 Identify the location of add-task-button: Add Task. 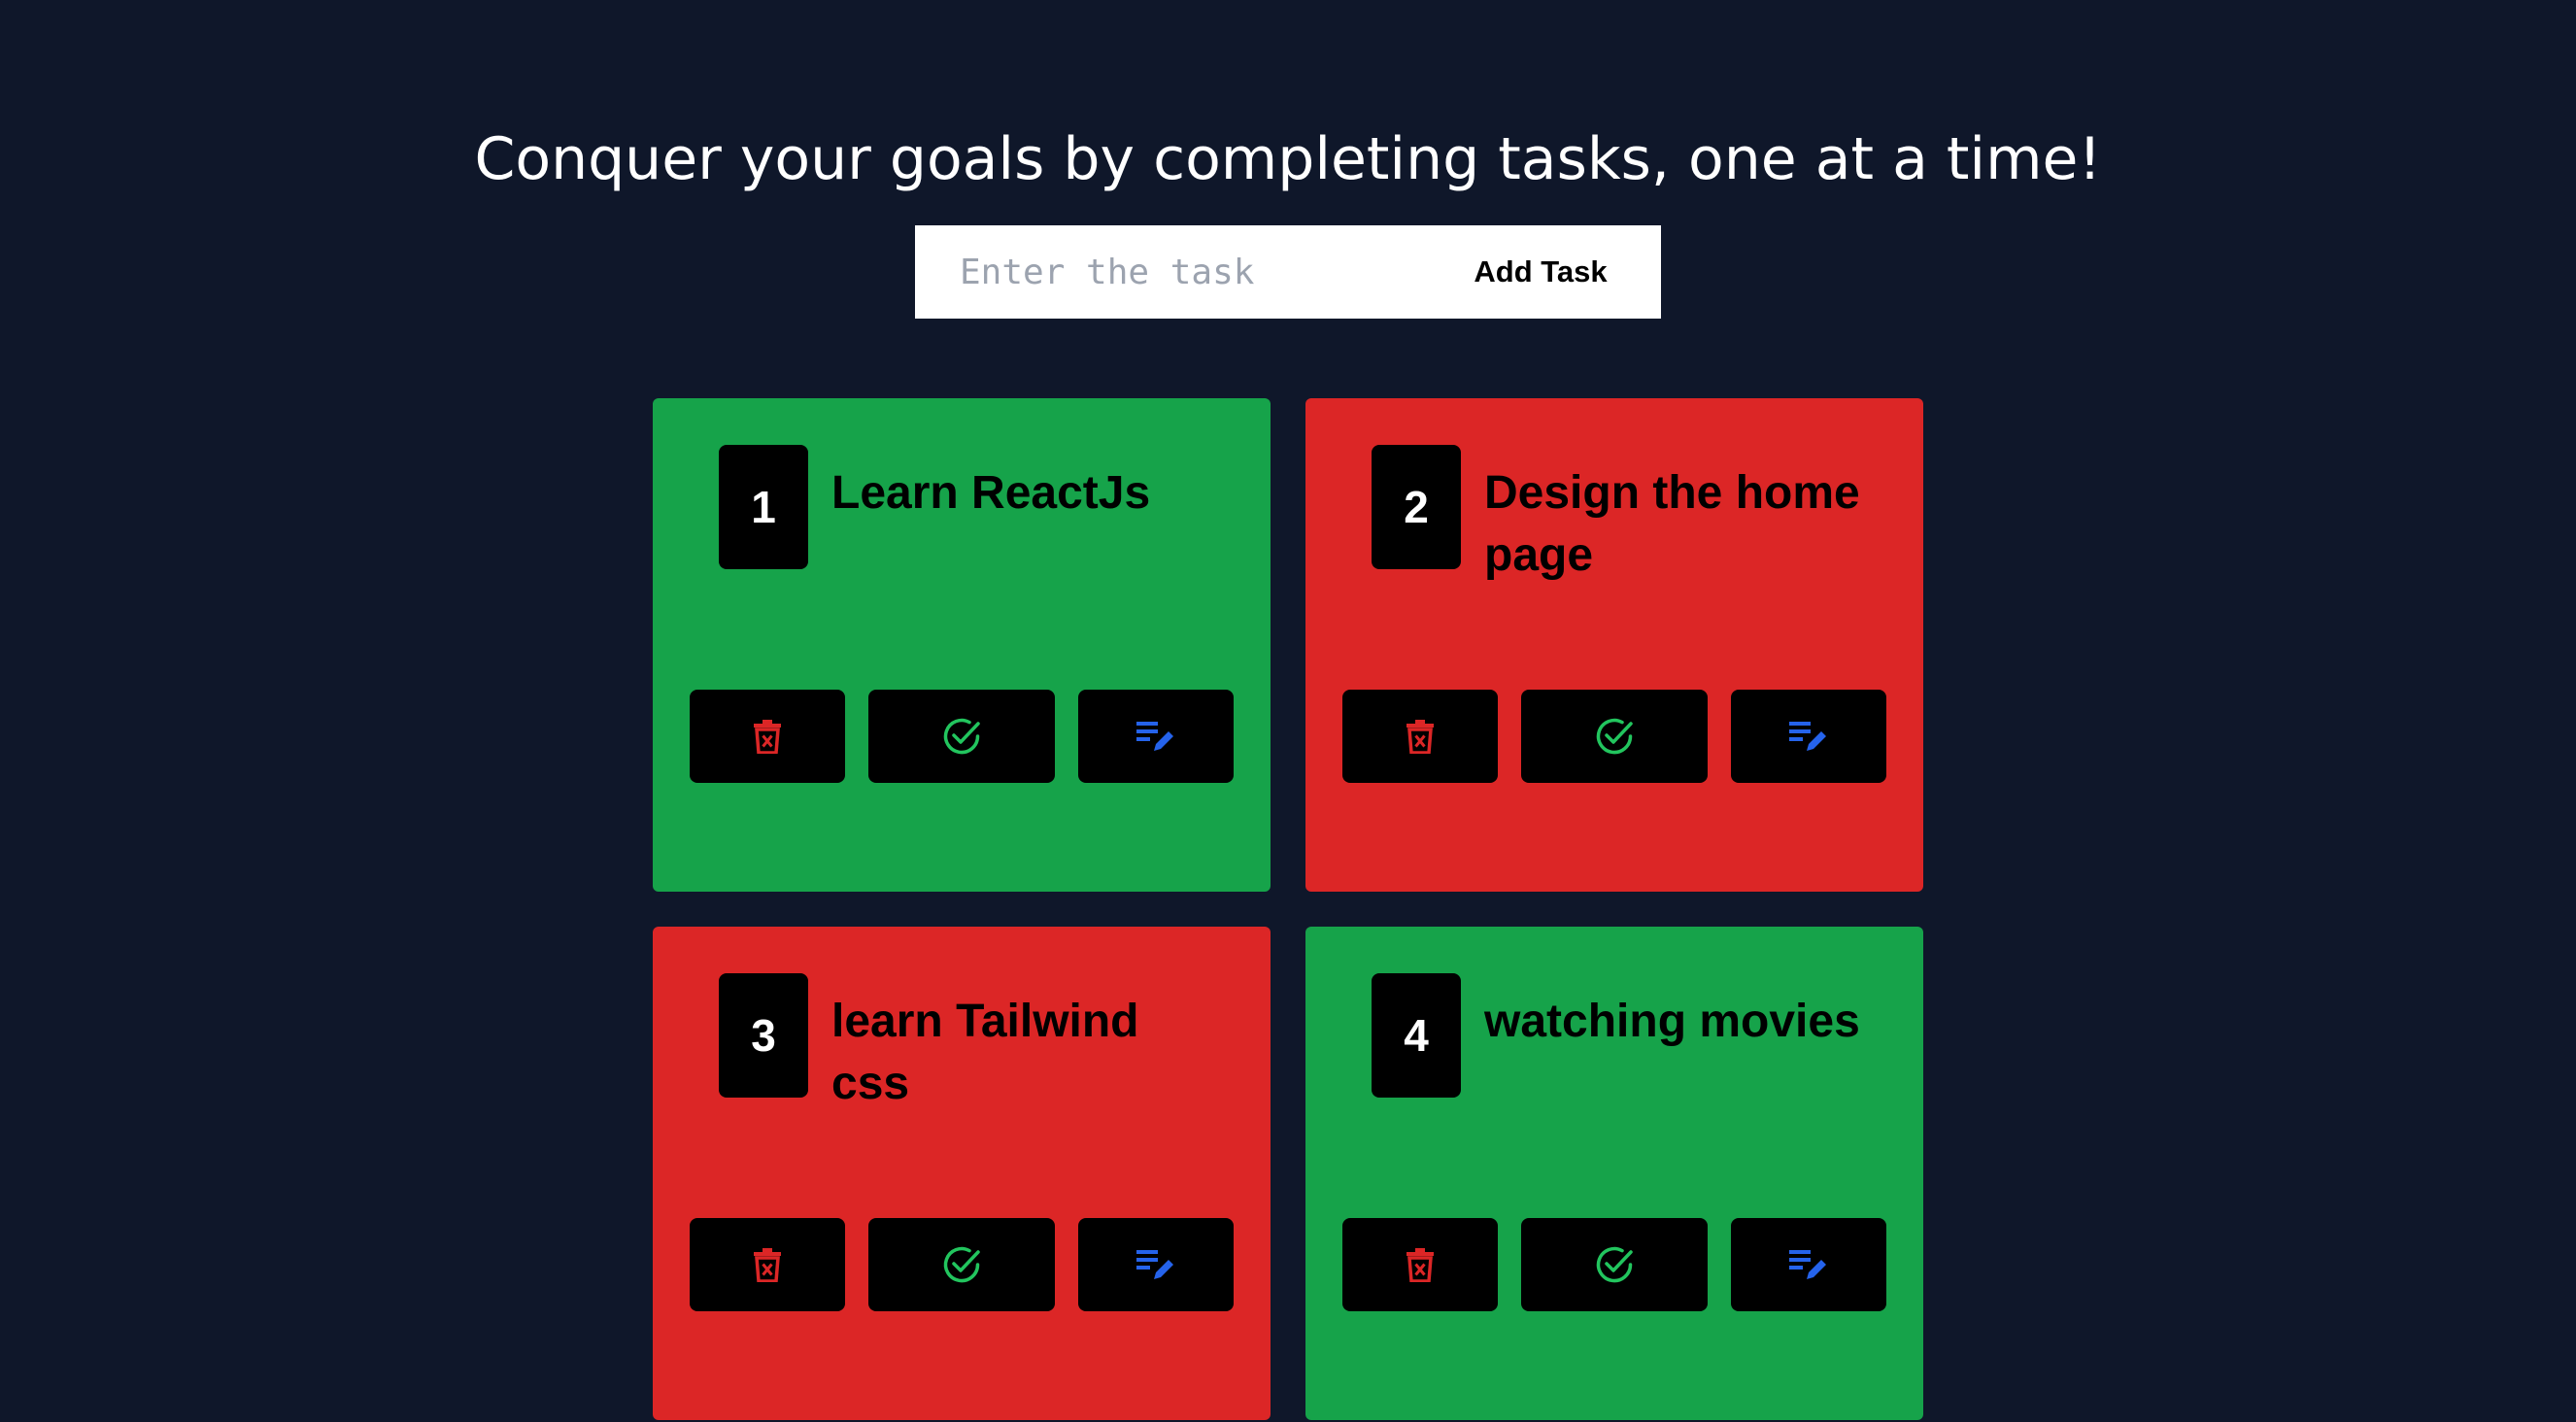
(1540, 272).